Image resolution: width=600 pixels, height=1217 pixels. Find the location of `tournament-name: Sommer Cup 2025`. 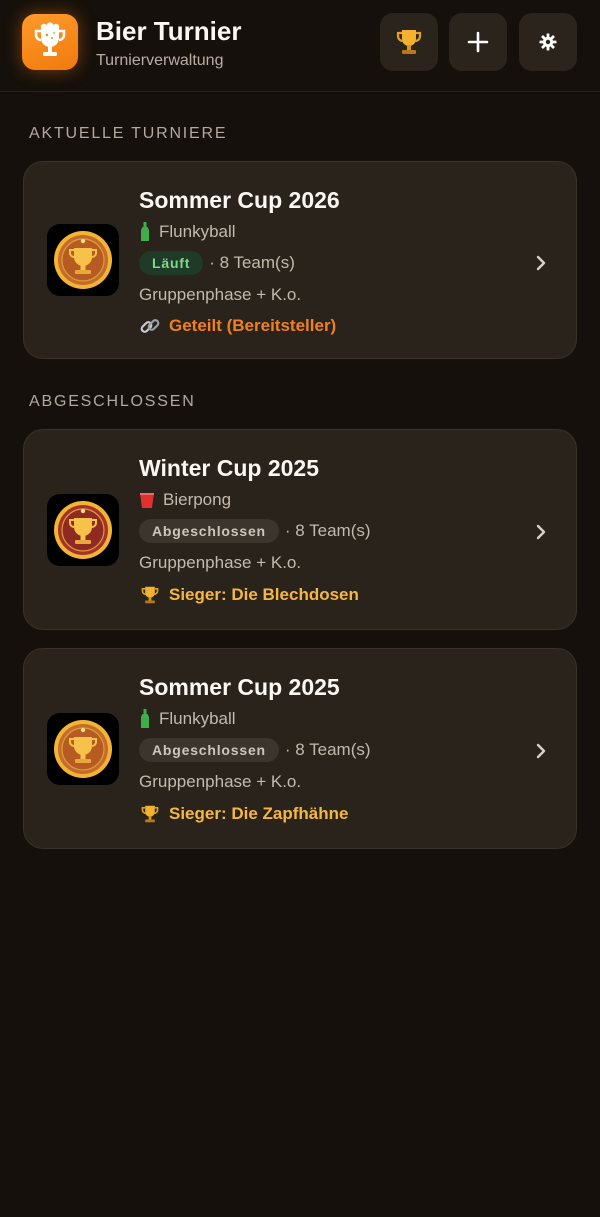

tournament-name: Sommer Cup 2025 is located at coordinates (239, 687).